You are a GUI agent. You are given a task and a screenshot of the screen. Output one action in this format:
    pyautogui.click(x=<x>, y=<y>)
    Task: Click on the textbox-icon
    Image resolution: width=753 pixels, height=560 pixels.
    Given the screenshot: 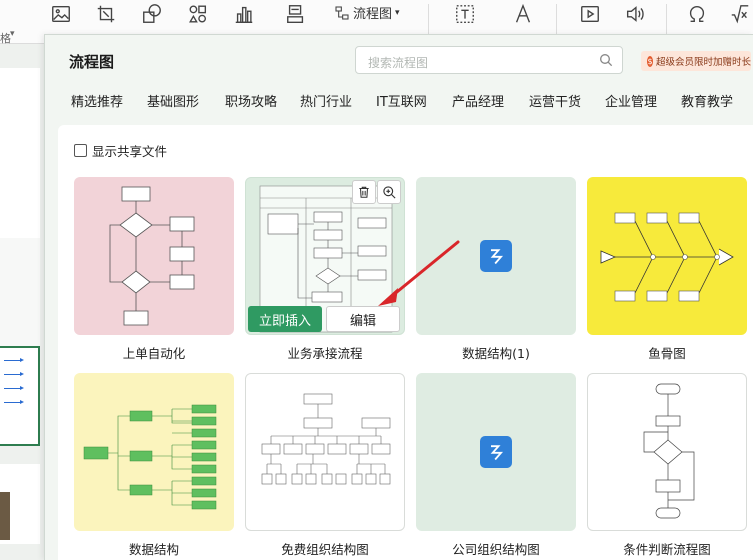 What is the action you would take?
    pyautogui.click(x=465, y=14)
    